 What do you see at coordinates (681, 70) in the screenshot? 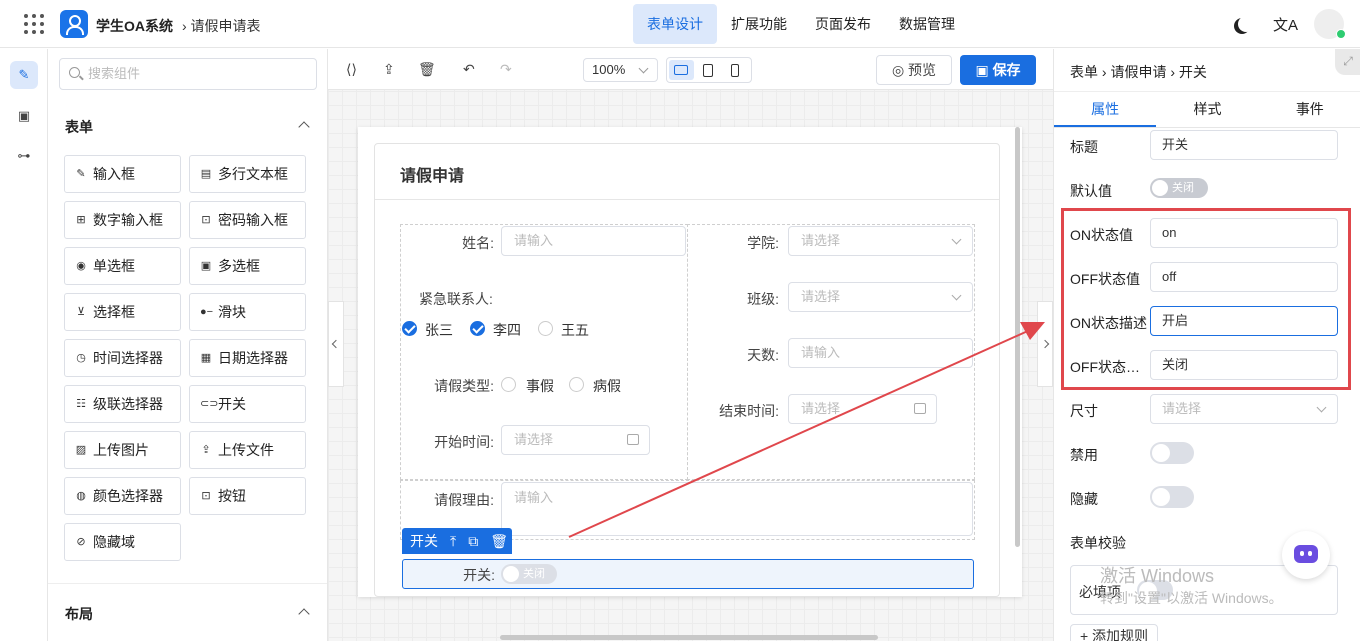
I see `desktop-icon` at bounding box center [681, 70].